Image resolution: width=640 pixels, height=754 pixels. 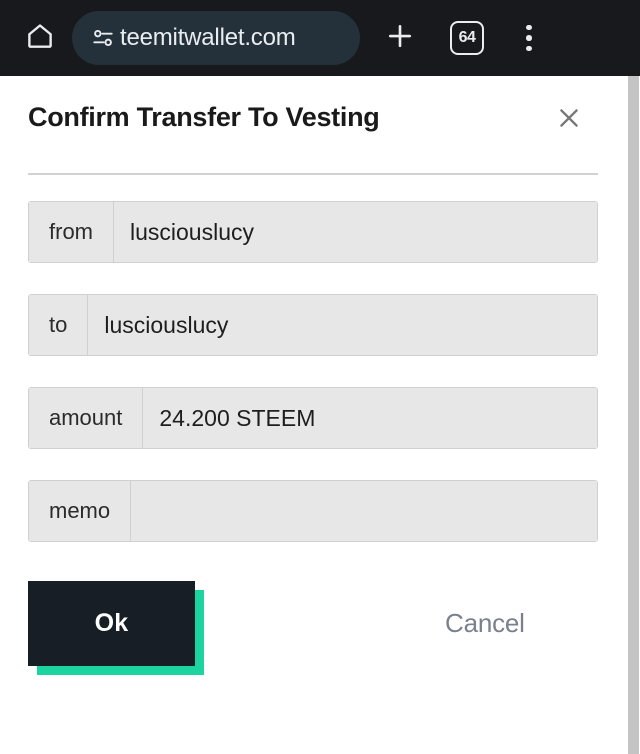 I want to click on page-scrollbar-thumb, so click(x=633, y=415).